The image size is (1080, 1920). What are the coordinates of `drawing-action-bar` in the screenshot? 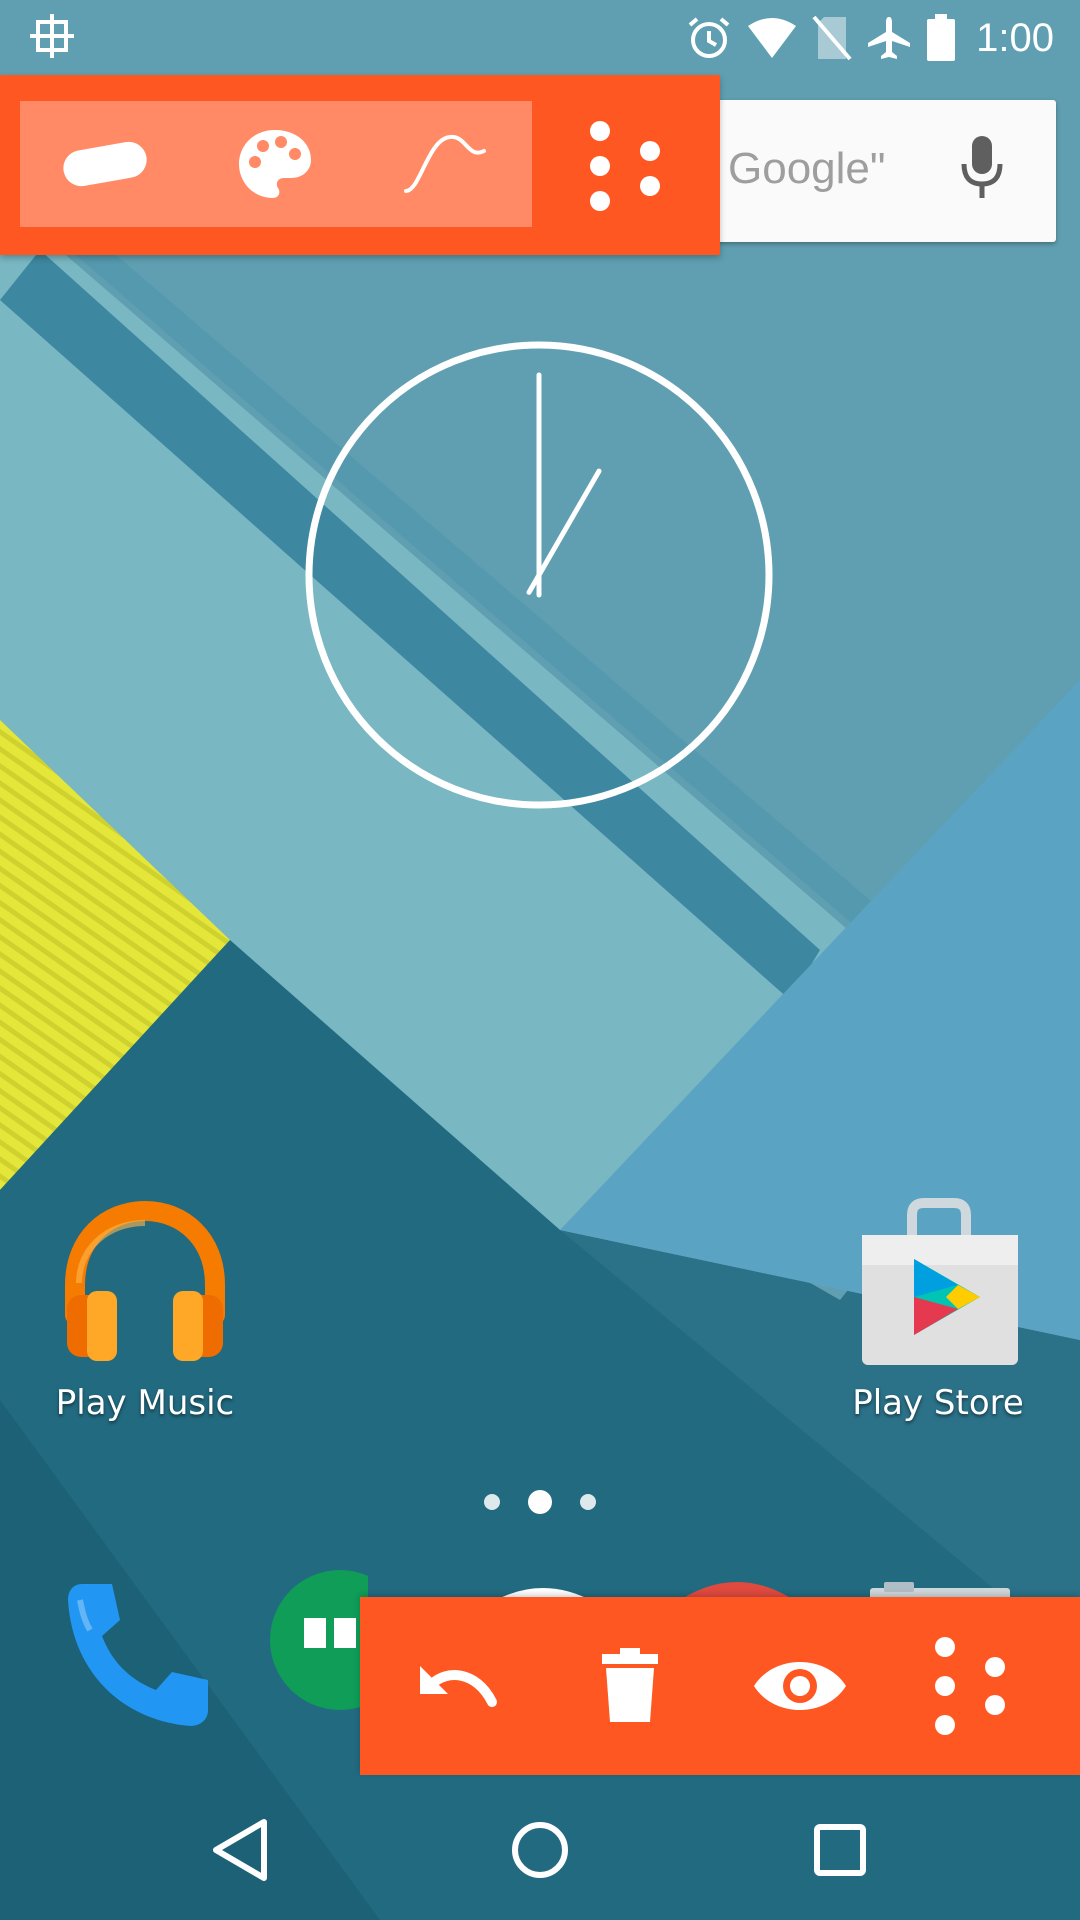 It's located at (720, 1686).